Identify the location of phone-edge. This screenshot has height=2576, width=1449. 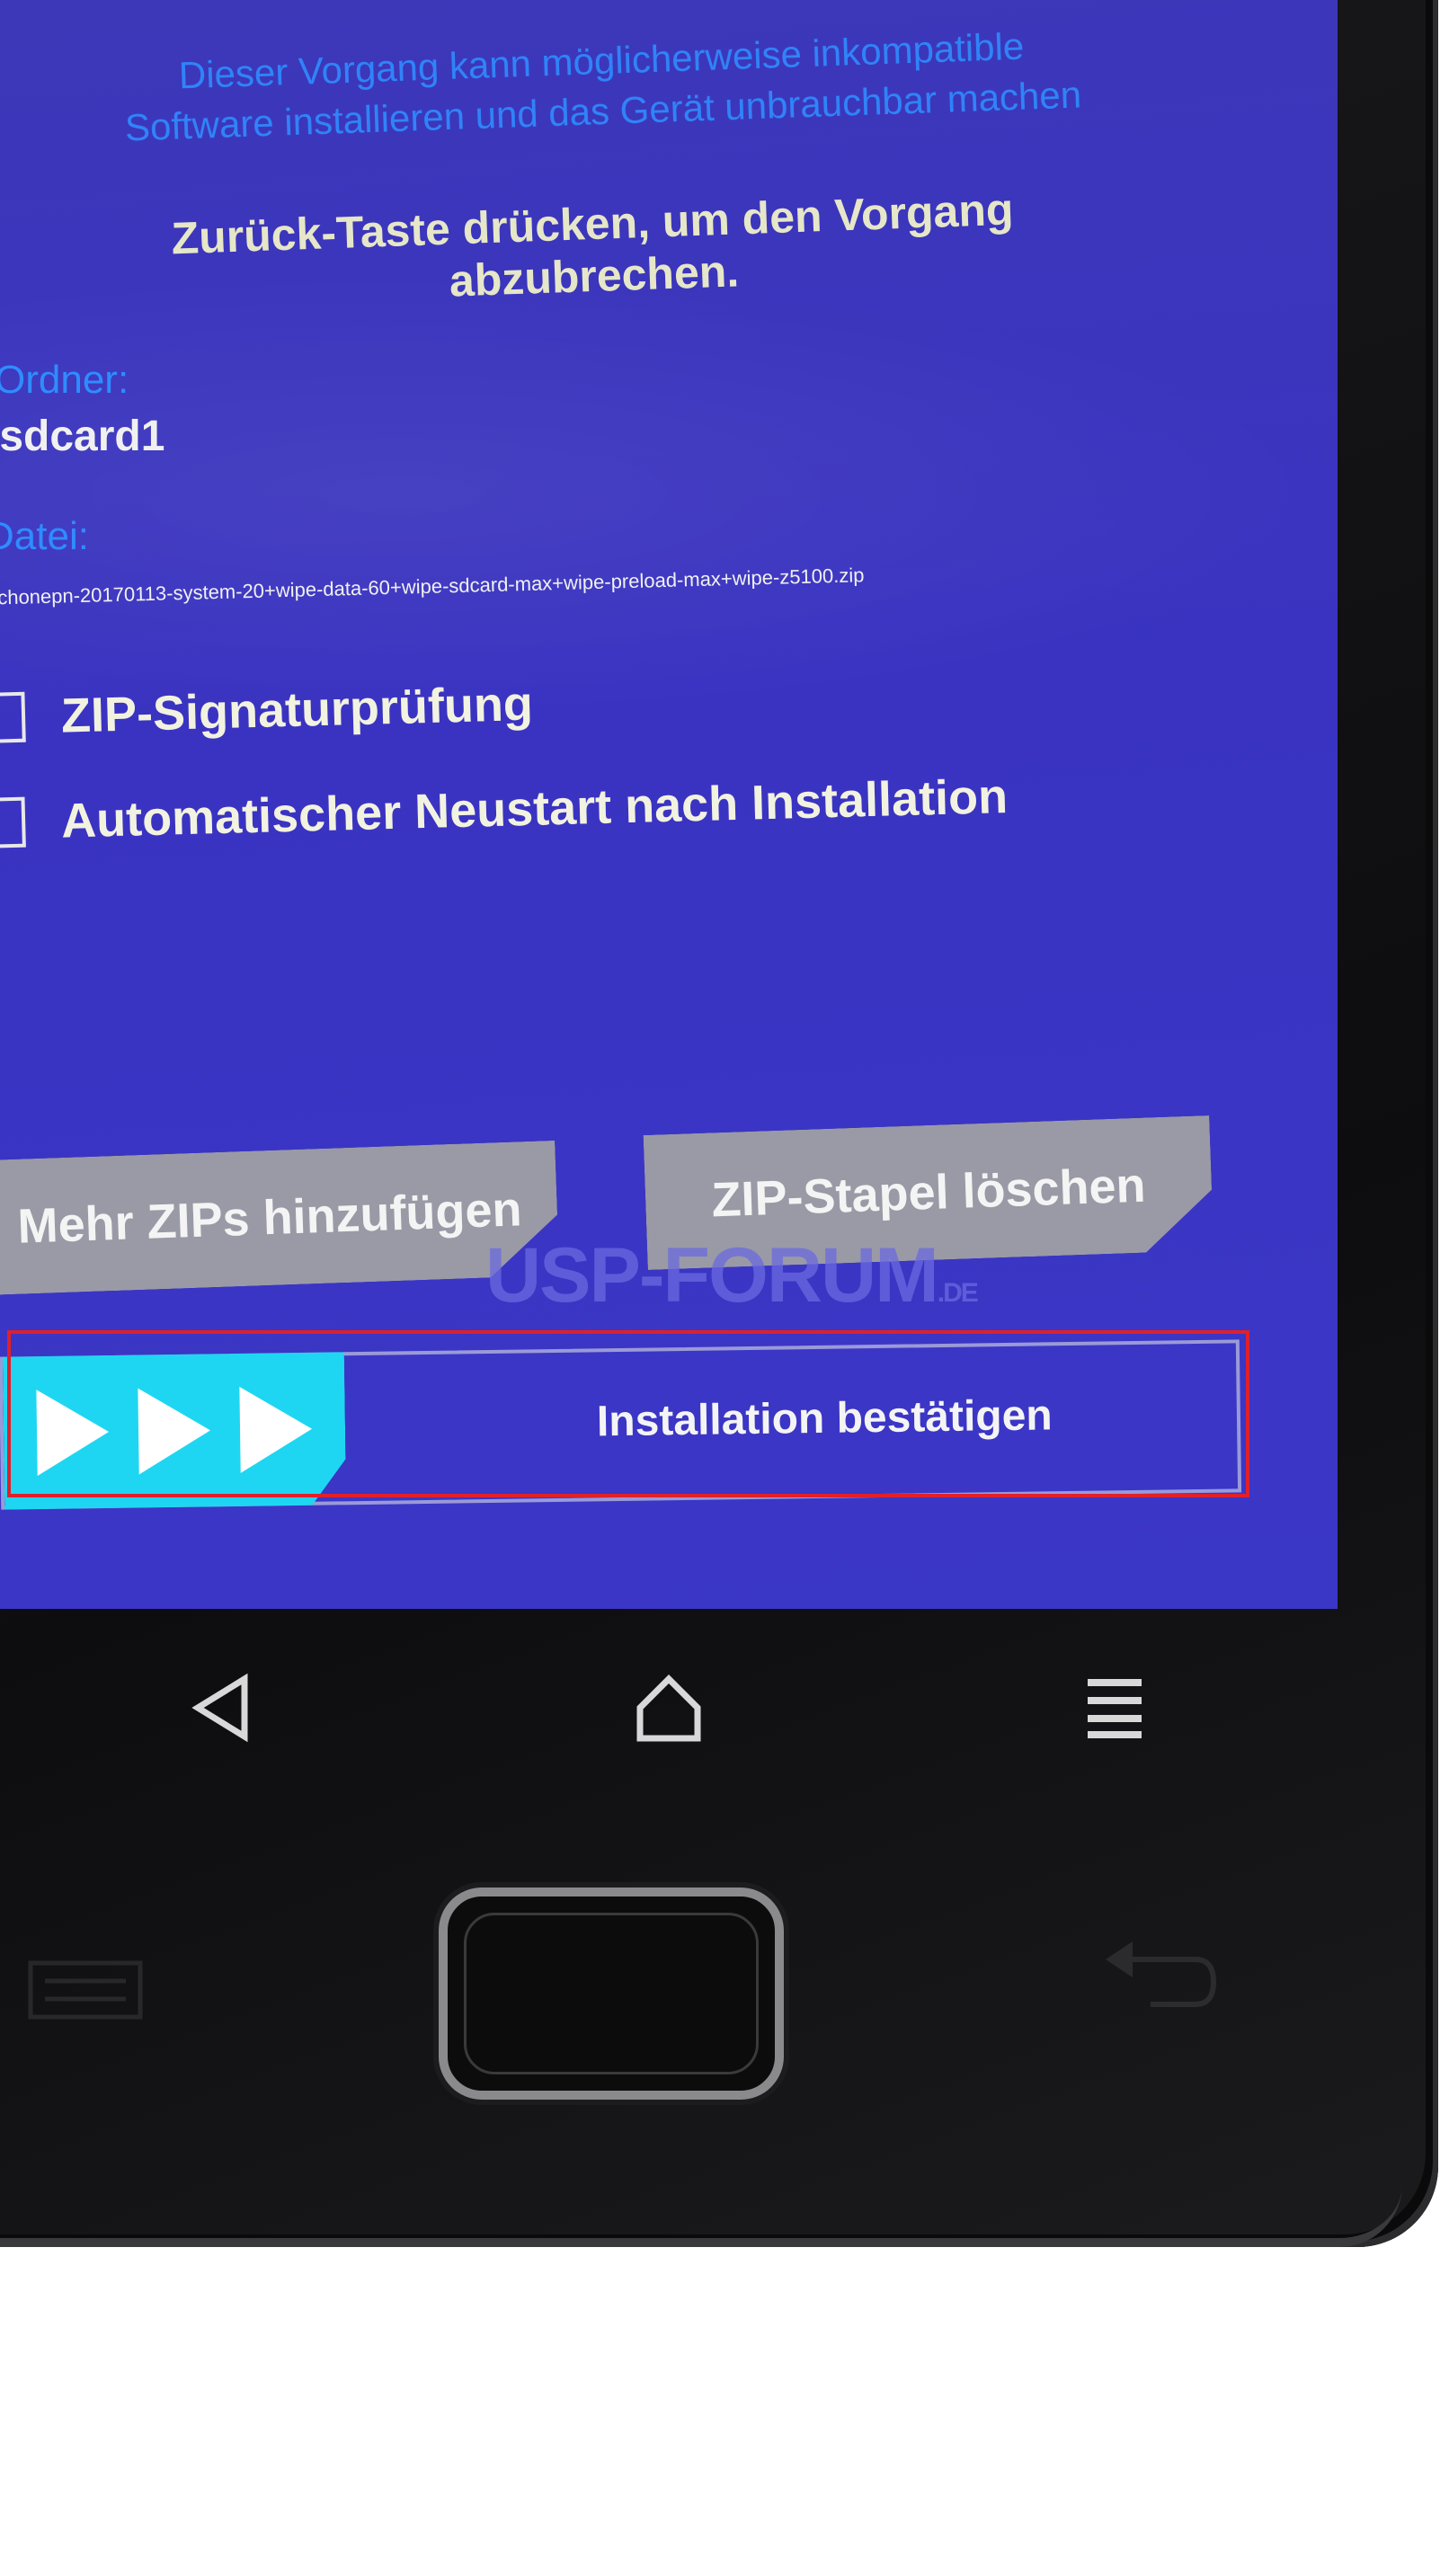
(701, 2215).